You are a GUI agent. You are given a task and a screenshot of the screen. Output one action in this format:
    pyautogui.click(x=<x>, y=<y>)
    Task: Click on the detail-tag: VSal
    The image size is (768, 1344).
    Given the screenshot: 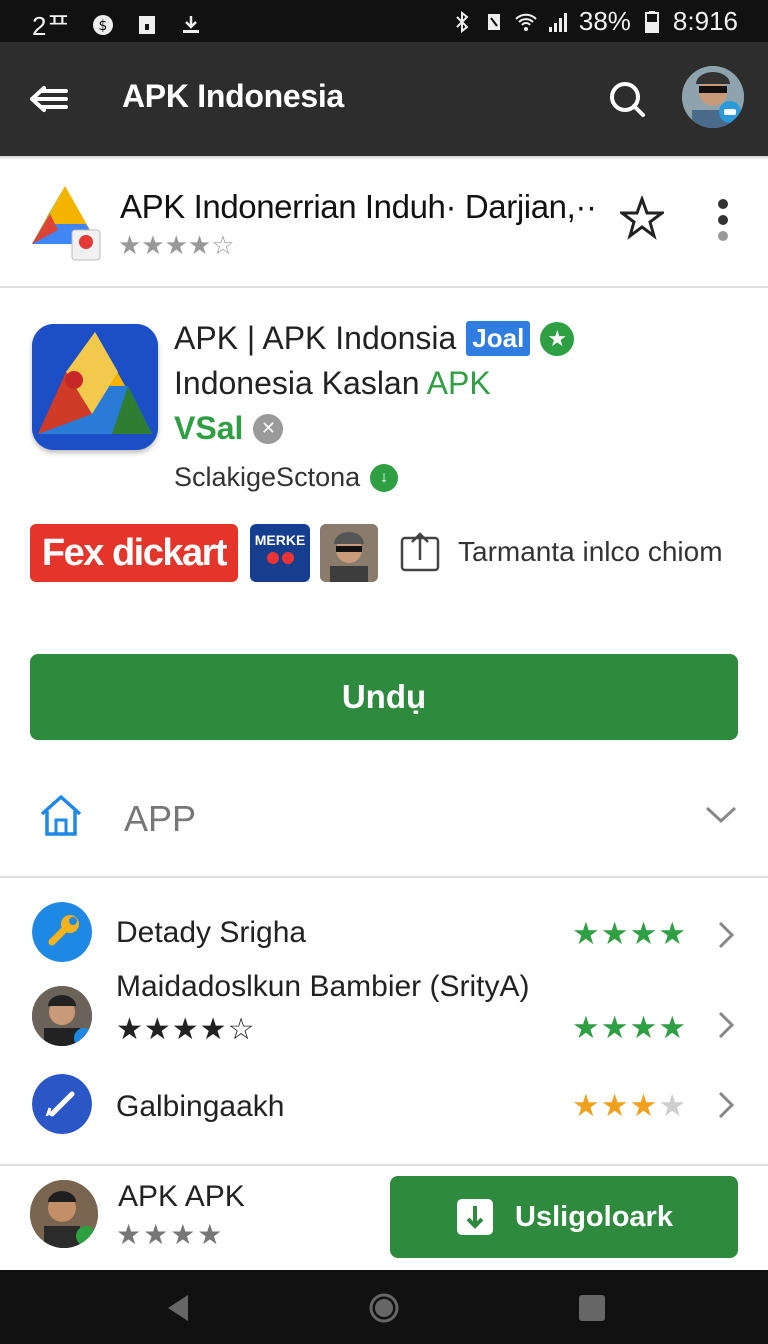 What is the action you would take?
    pyautogui.click(x=209, y=428)
    